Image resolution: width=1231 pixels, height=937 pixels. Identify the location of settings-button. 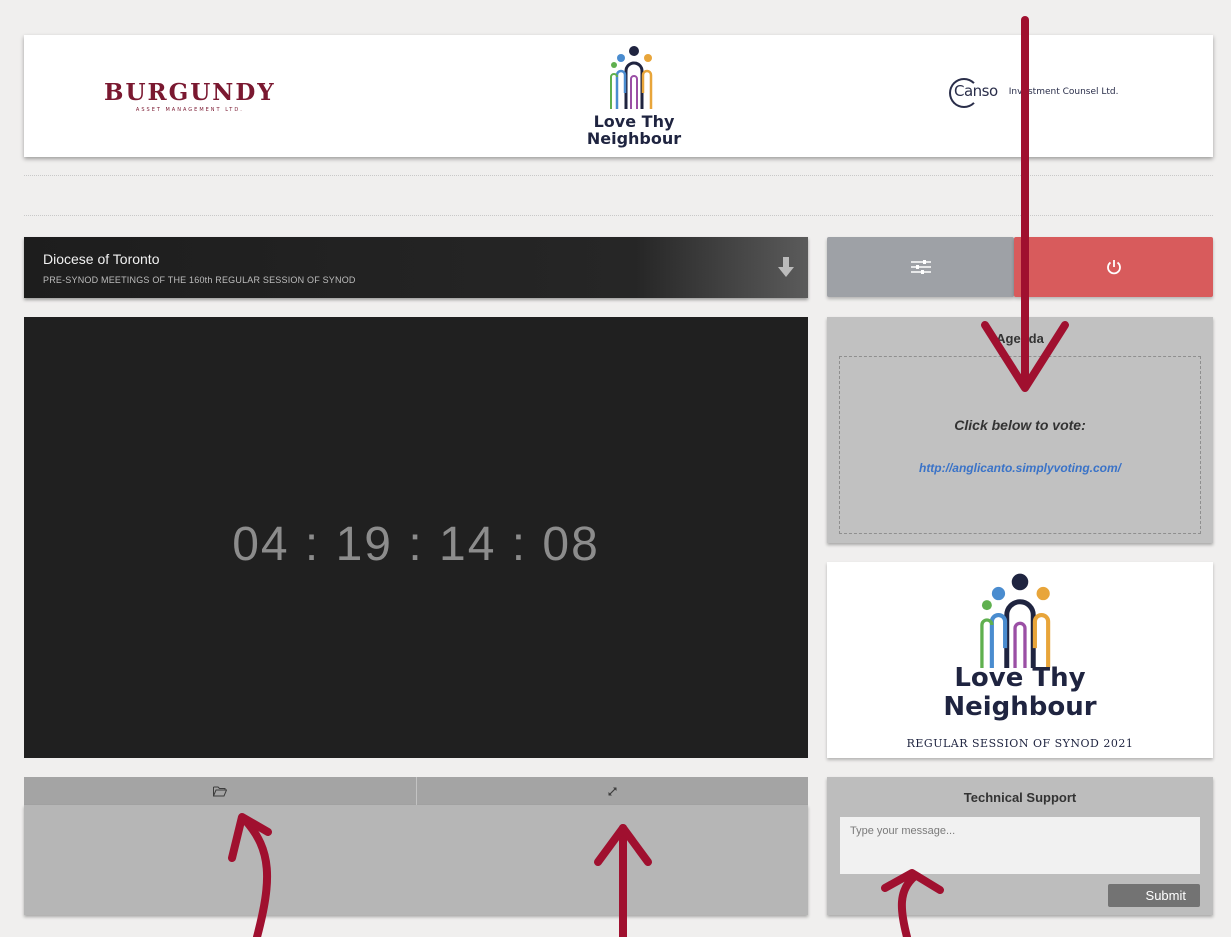
(920, 267).